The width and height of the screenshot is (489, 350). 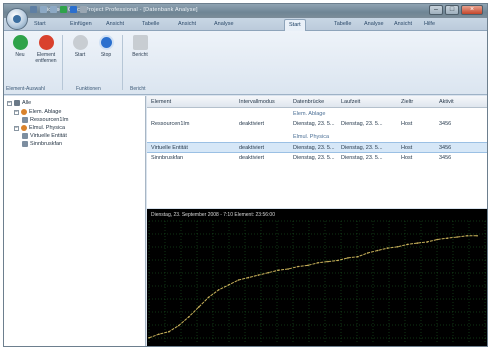 I want to click on tree-node: Ressourcen1Im, so click(x=45, y=120).